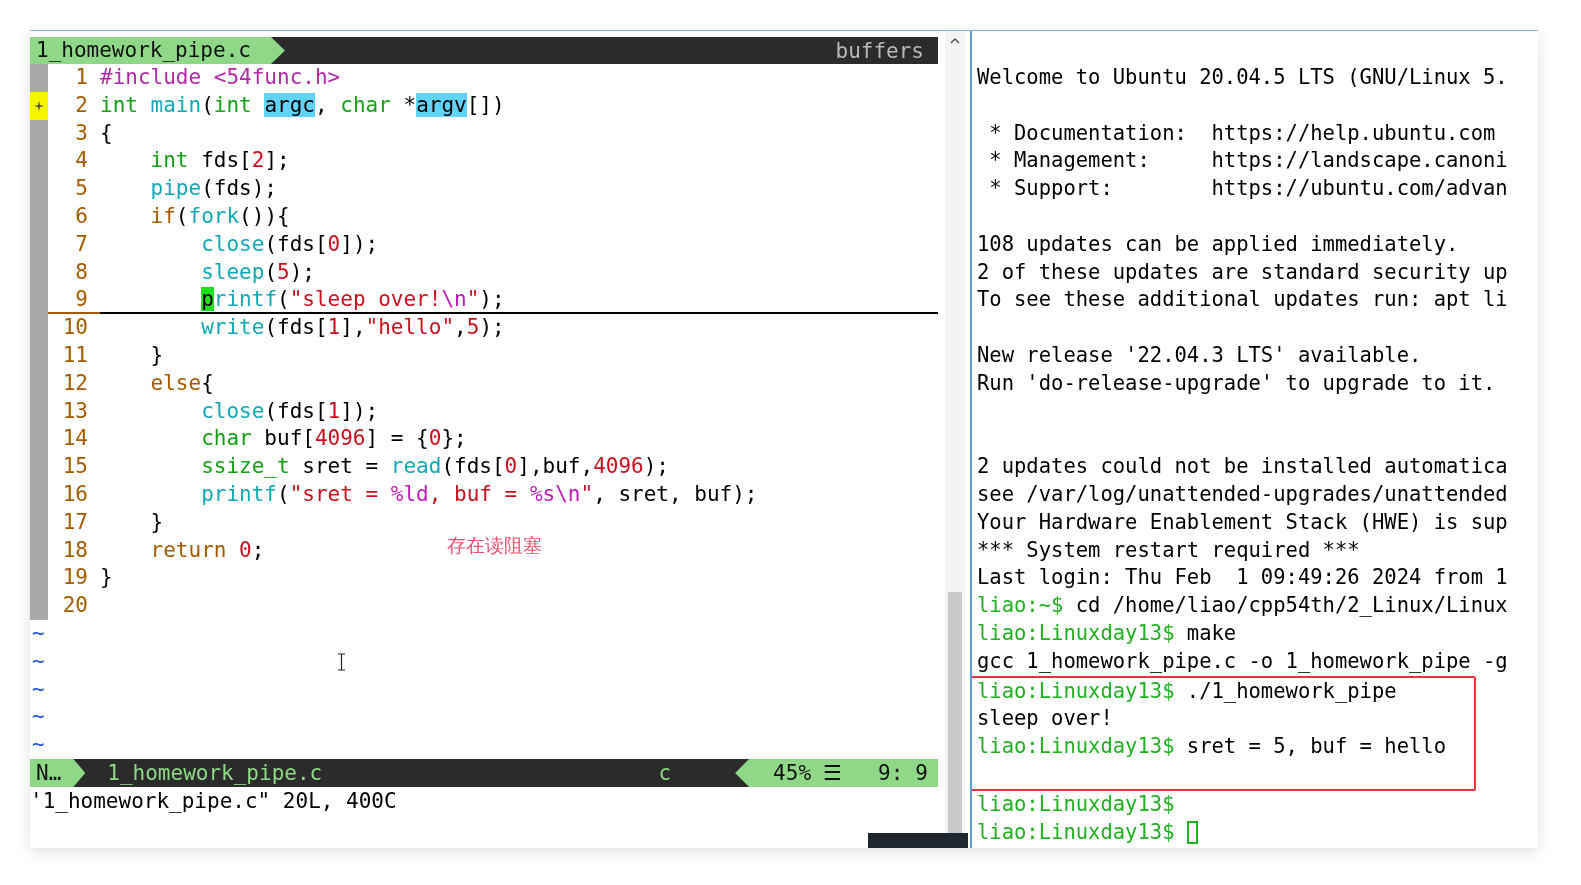 Image resolution: width=1581 pixels, height=885 pixels. What do you see at coordinates (1291, 691) in the screenshot?
I see `command-text: ./1_homework_pipe` at bounding box center [1291, 691].